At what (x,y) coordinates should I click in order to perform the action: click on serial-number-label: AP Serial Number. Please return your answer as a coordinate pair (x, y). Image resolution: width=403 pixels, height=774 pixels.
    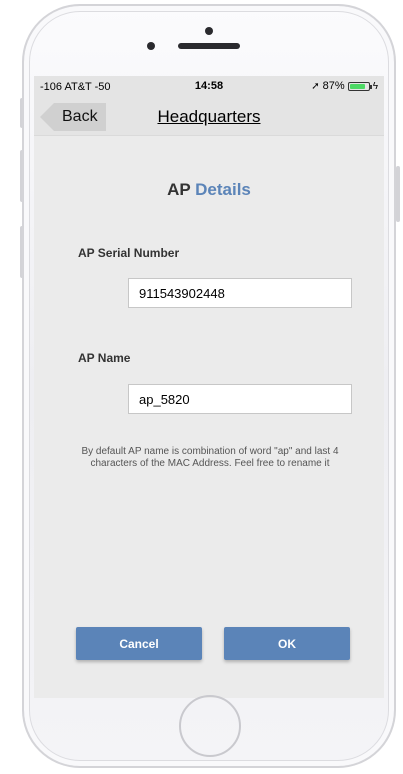
    Looking at the image, I should click on (129, 253).